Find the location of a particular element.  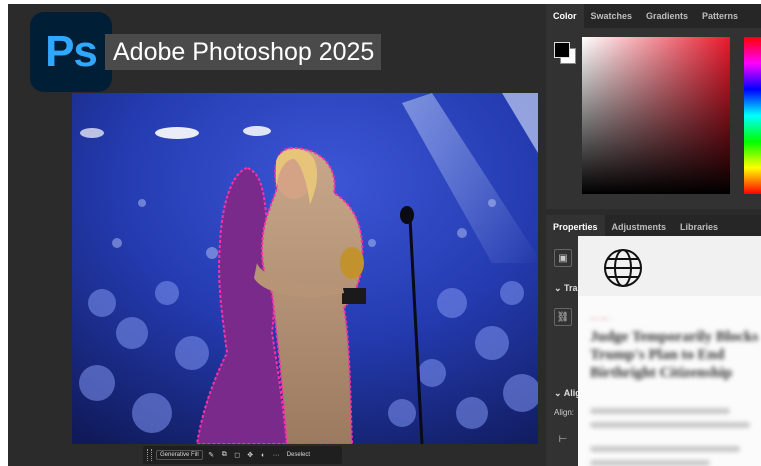

more-options-button: ··· is located at coordinates (276, 455).